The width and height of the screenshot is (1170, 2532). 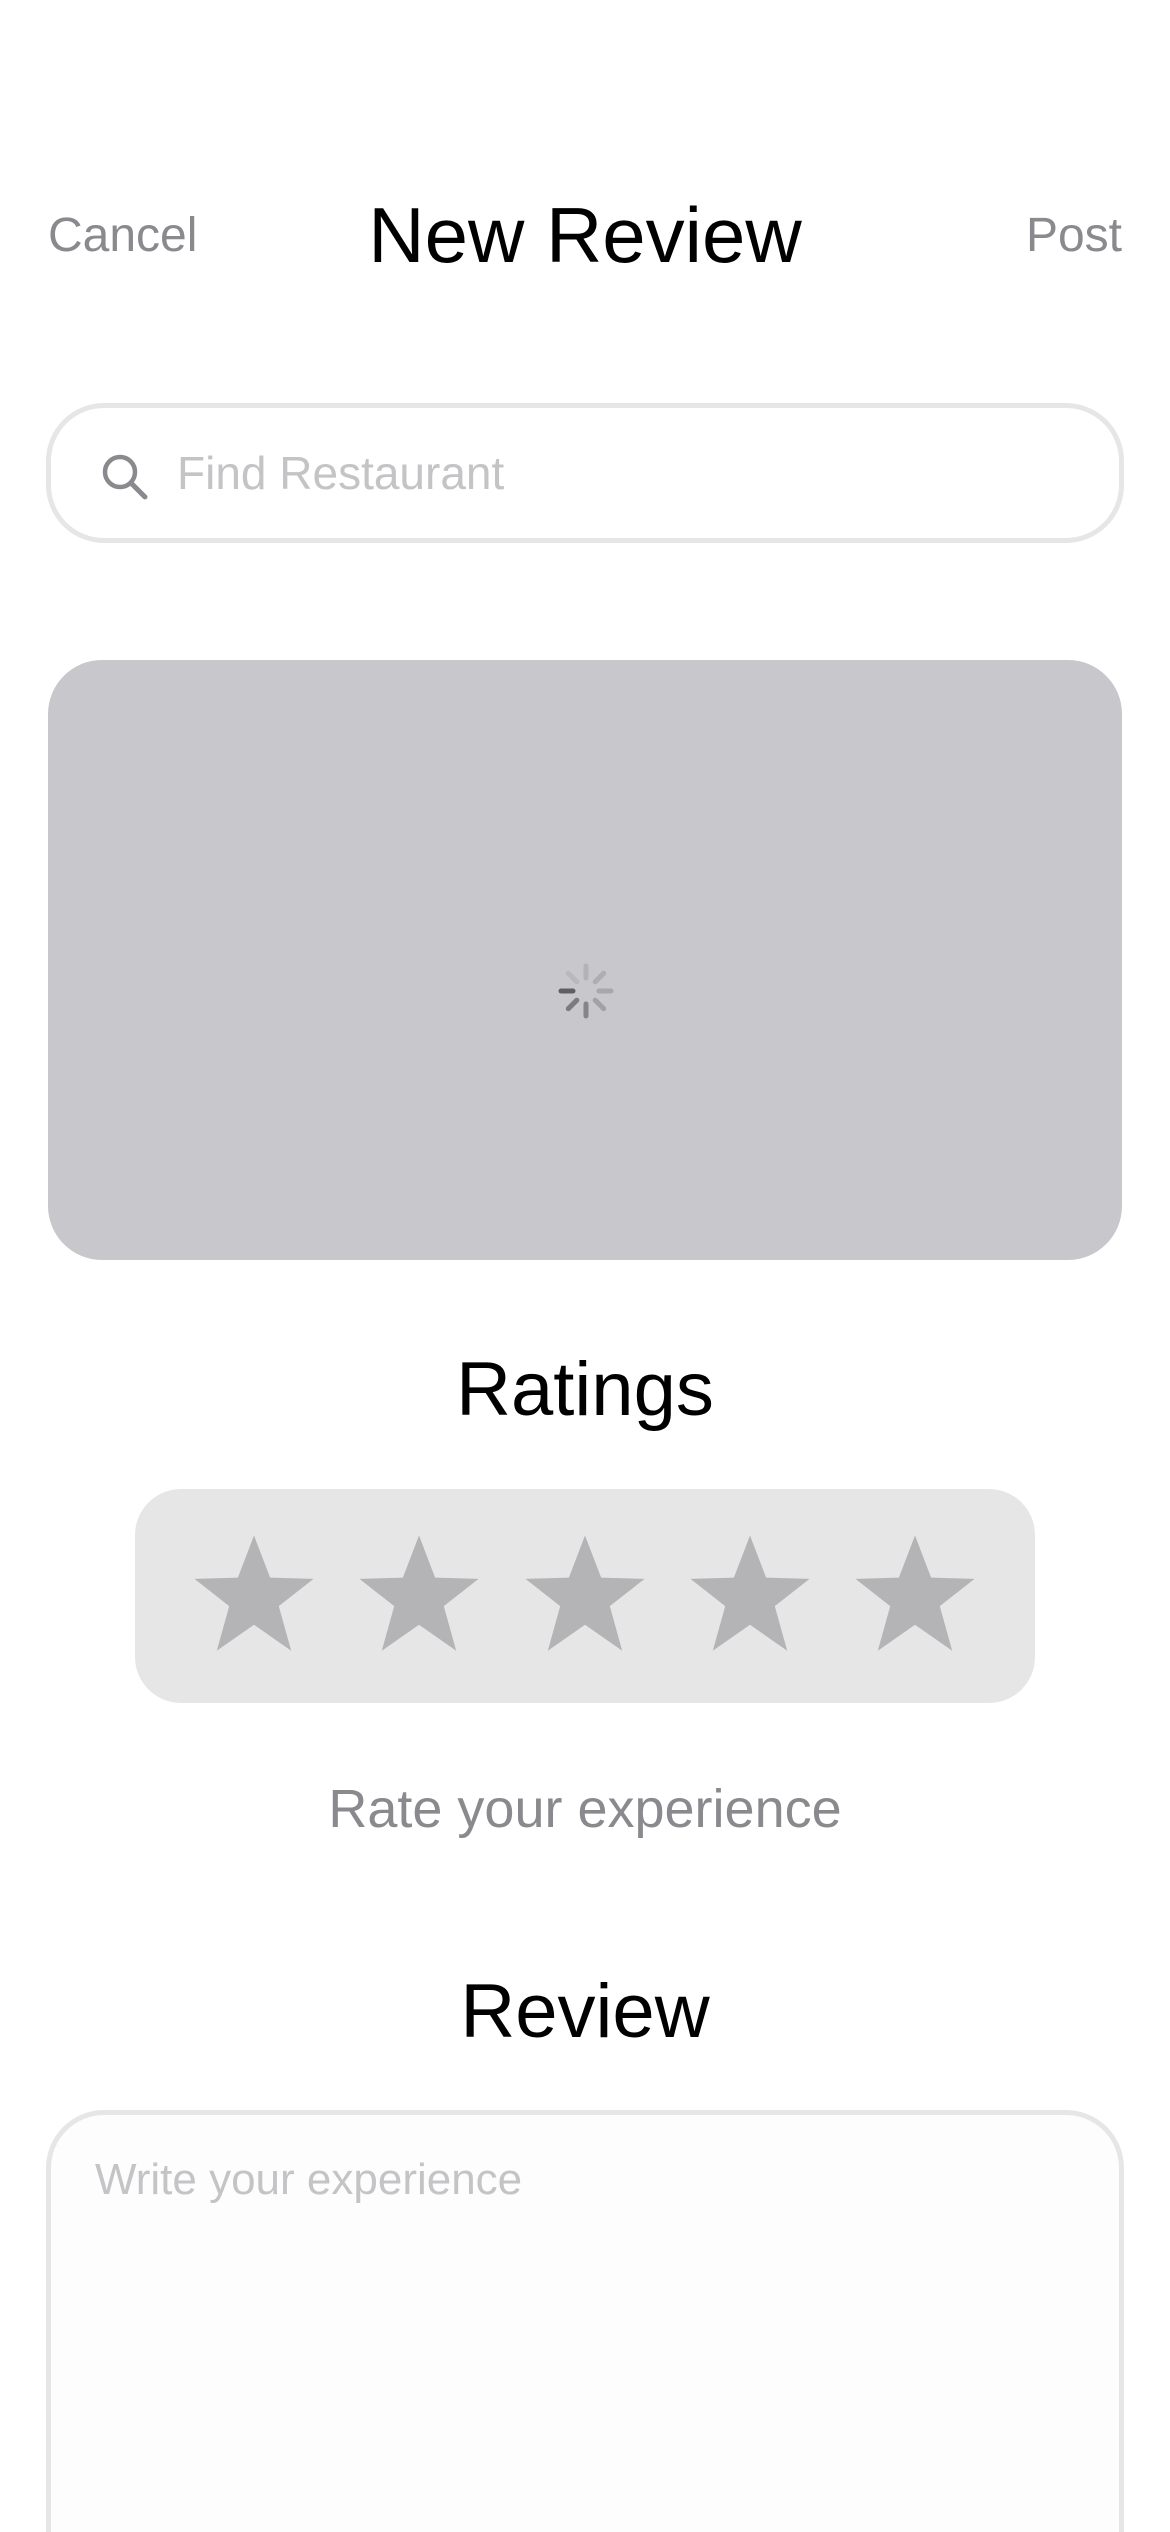 I want to click on star-rating, so click(x=585, y=1596).